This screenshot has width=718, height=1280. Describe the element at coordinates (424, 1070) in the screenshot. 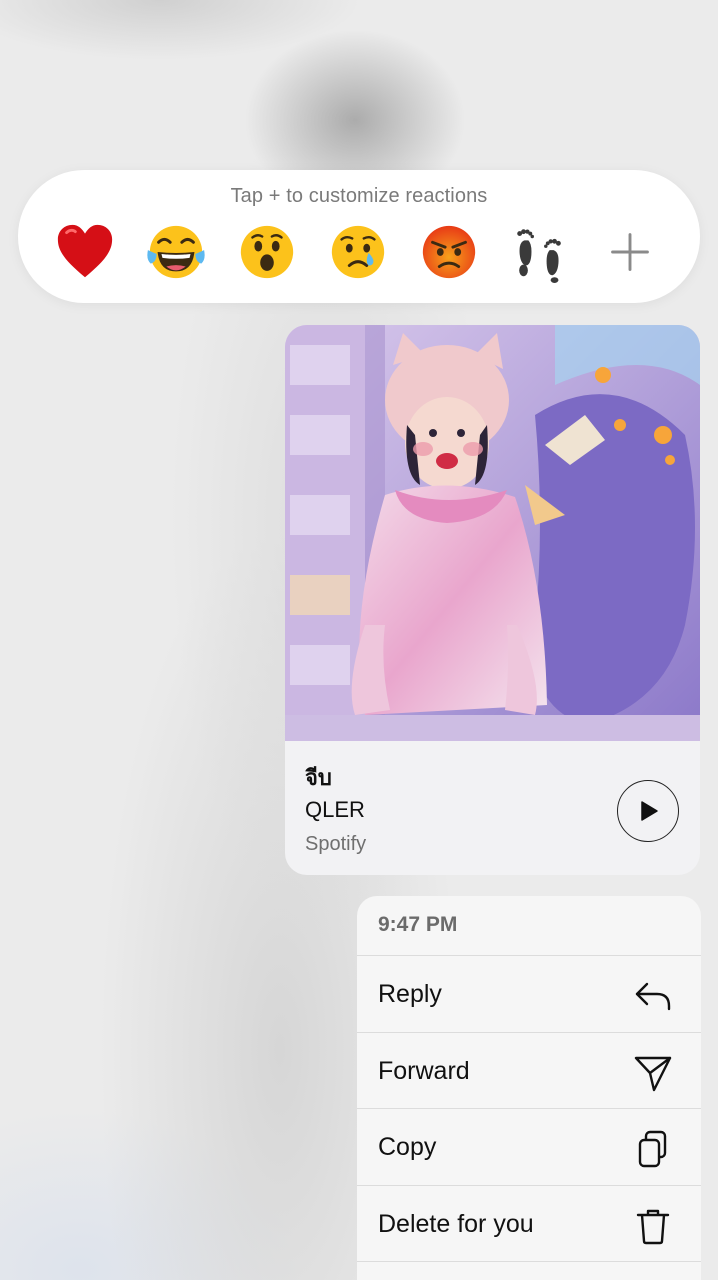

I see `menu-item-label: Forward` at that location.